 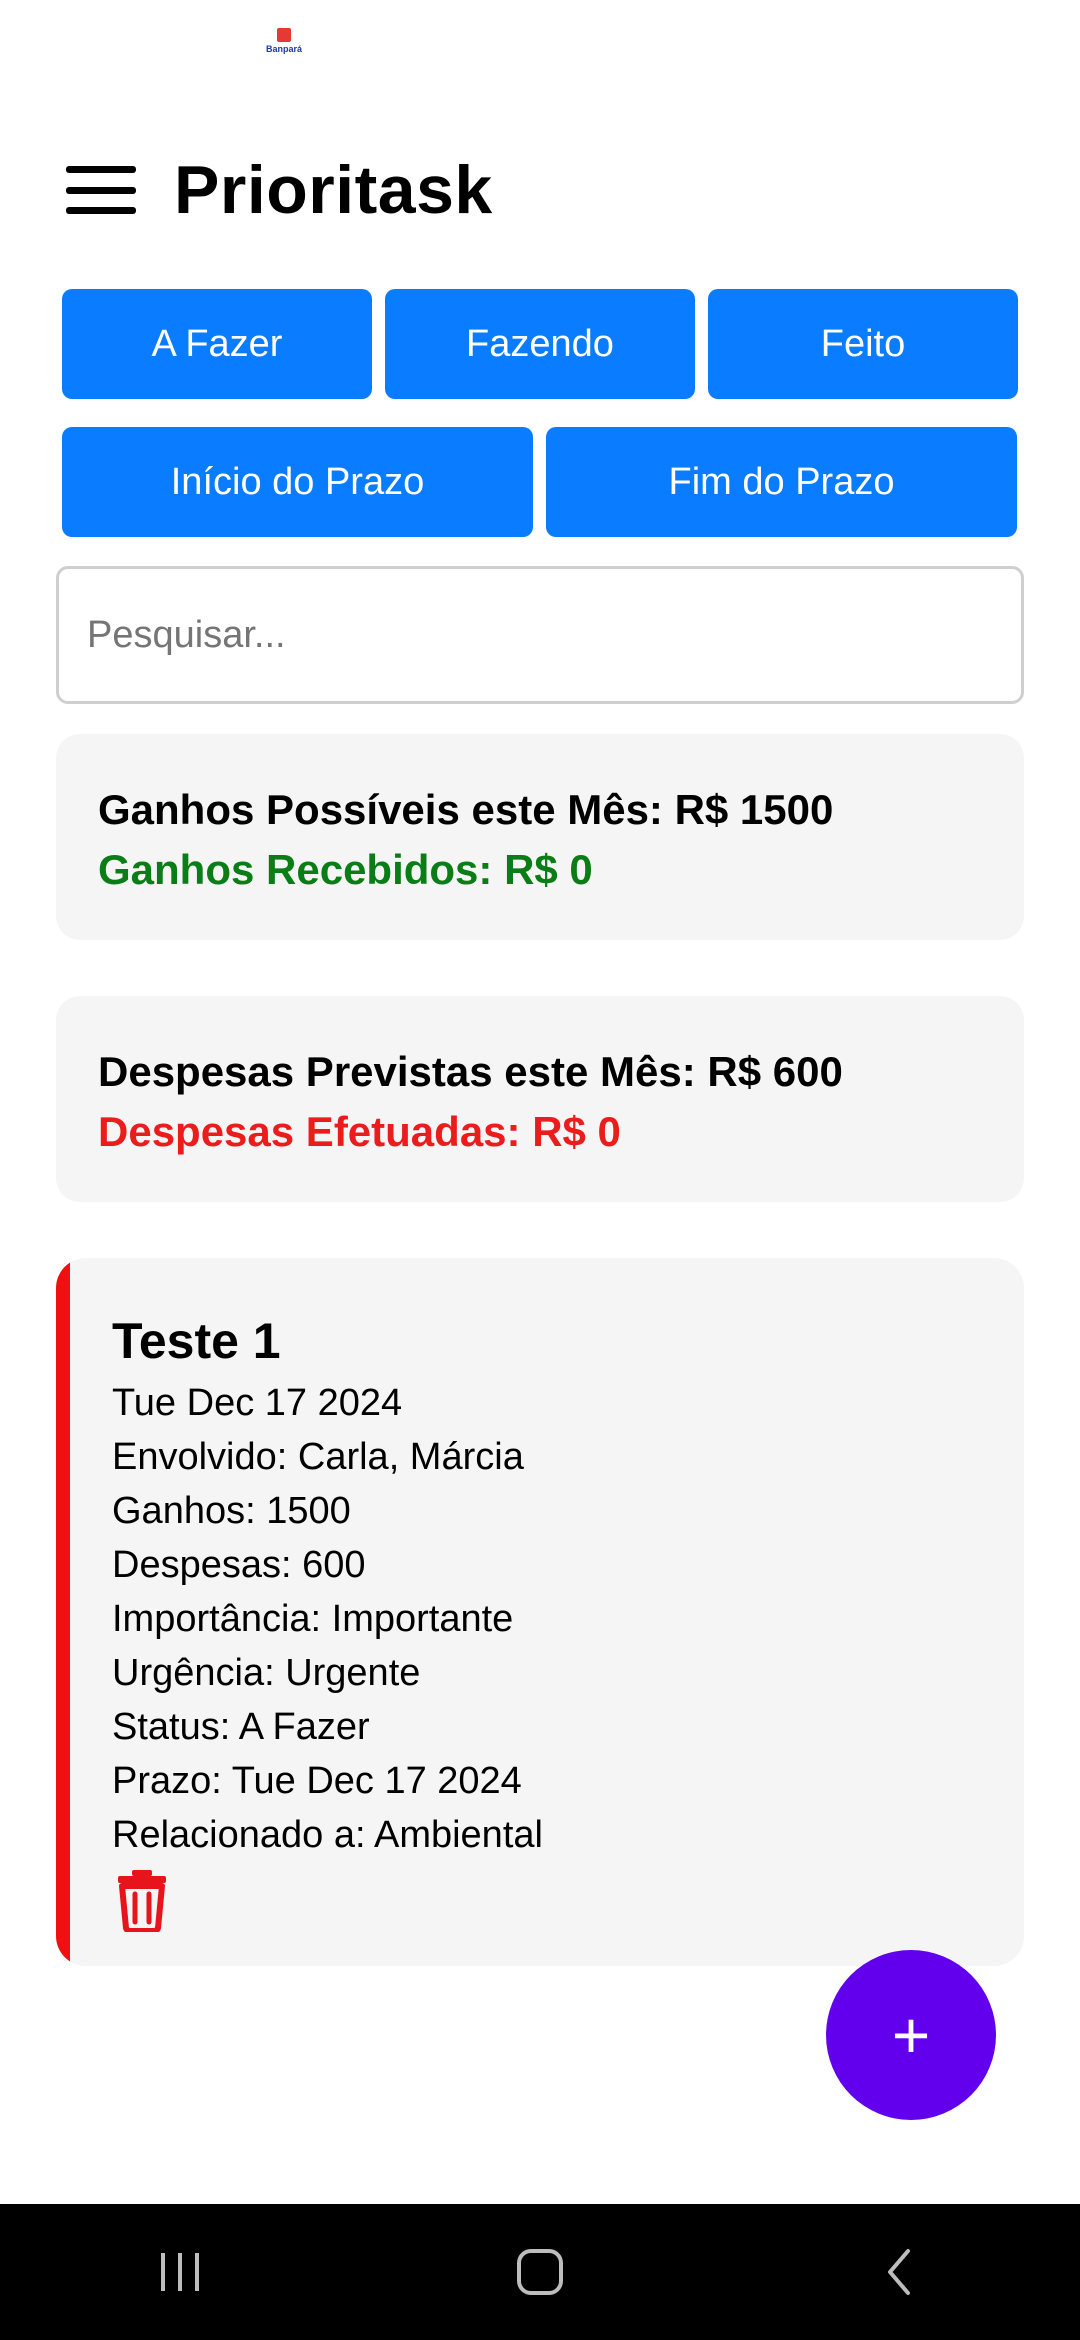 I want to click on app-title: Prioritask, so click(x=333, y=190).